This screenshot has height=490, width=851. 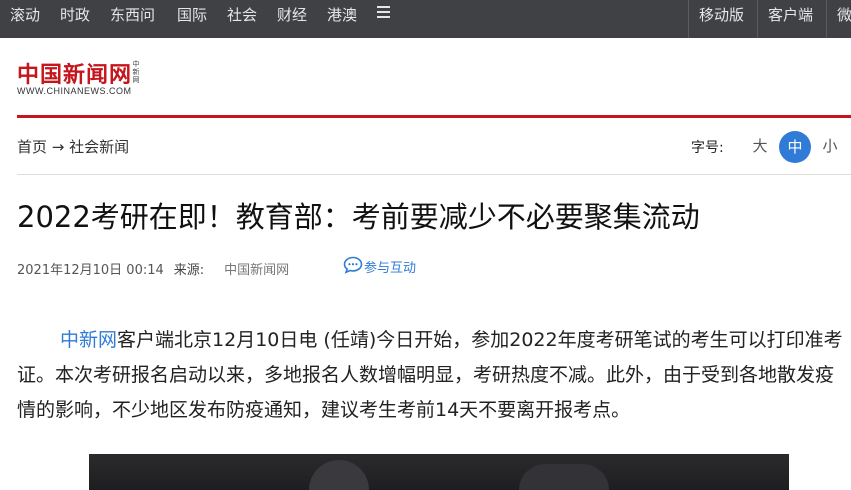 I want to click on nav-item-east-west: 东西问, so click(x=132, y=15).